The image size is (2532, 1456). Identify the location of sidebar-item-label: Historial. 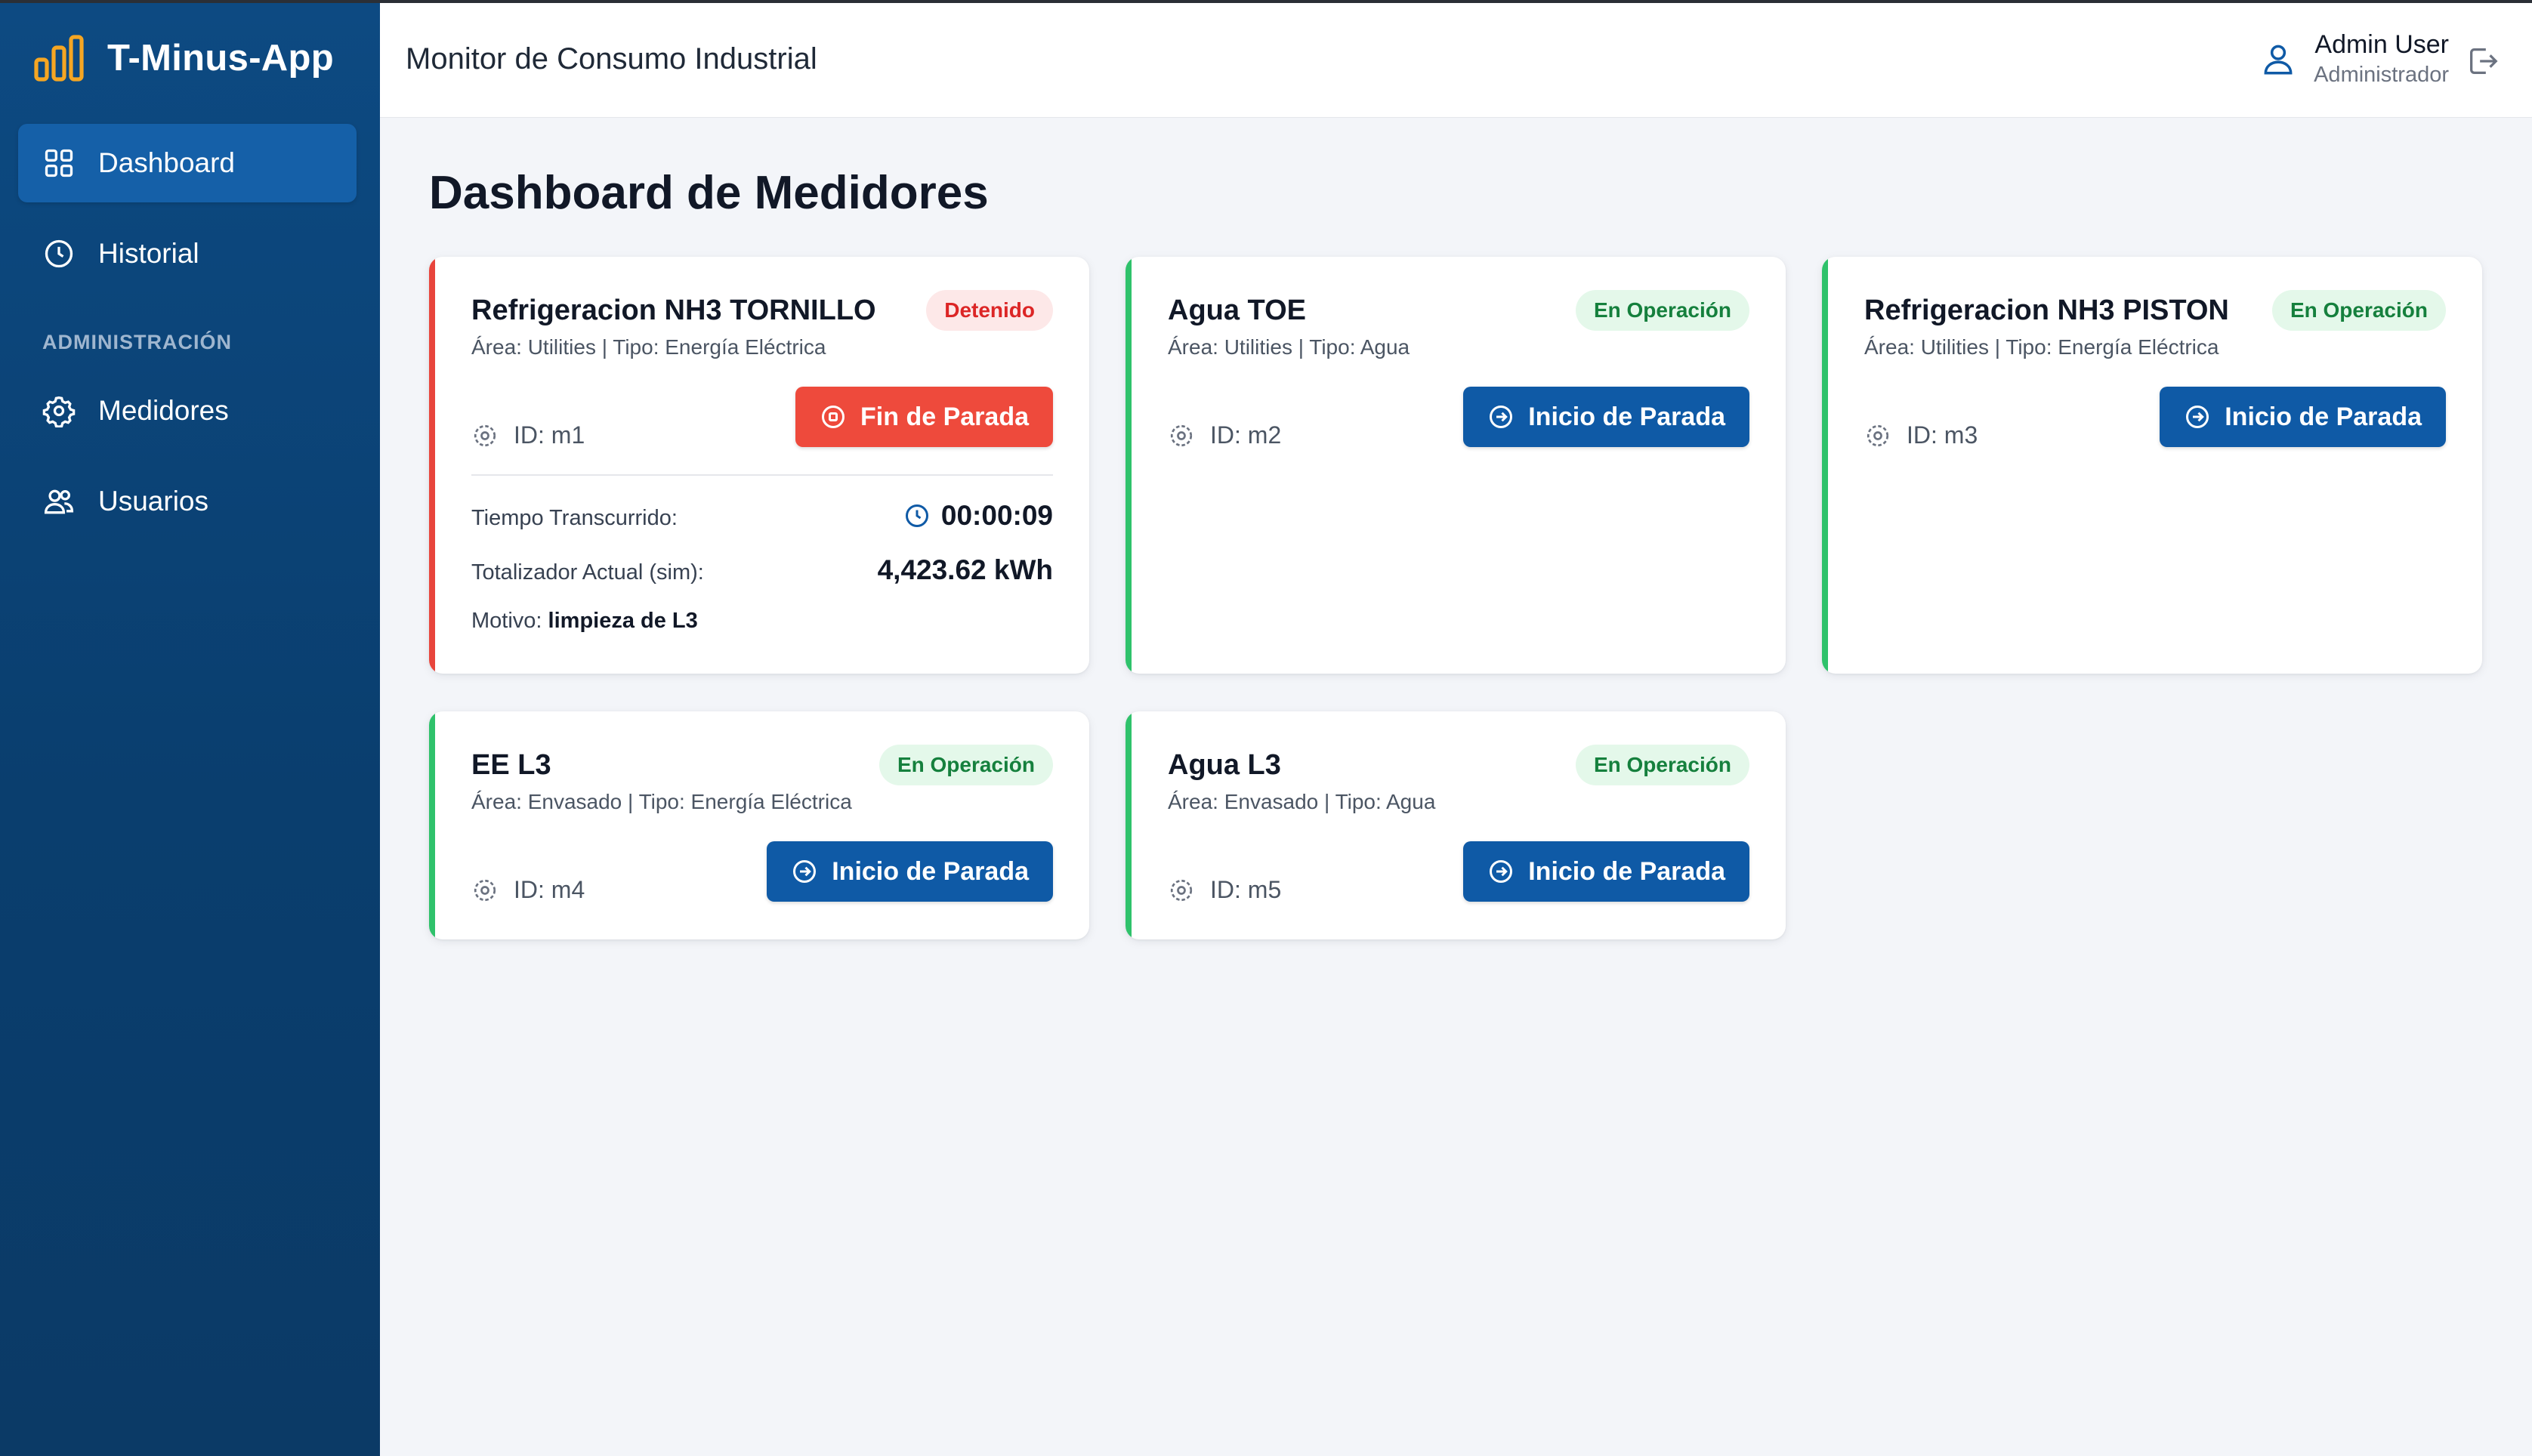
(148, 253).